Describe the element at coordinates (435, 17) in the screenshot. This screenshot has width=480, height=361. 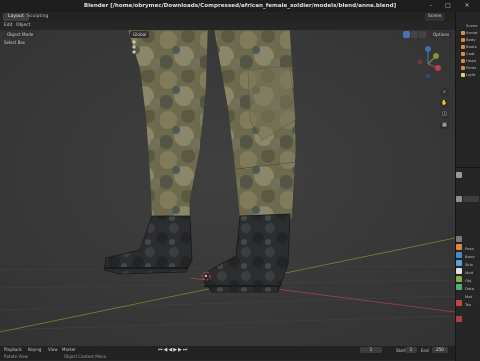
I see `scene-selector: Scene` at that location.